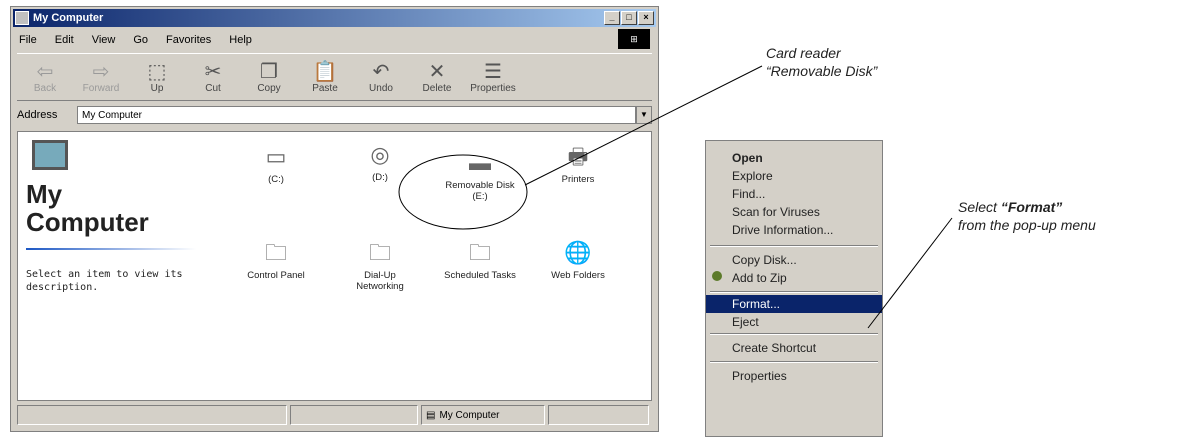 This screenshot has height=437, width=1178. Describe the element at coordinates (910, 273) in the screenshot. I see `format-pointer-line` at that location.